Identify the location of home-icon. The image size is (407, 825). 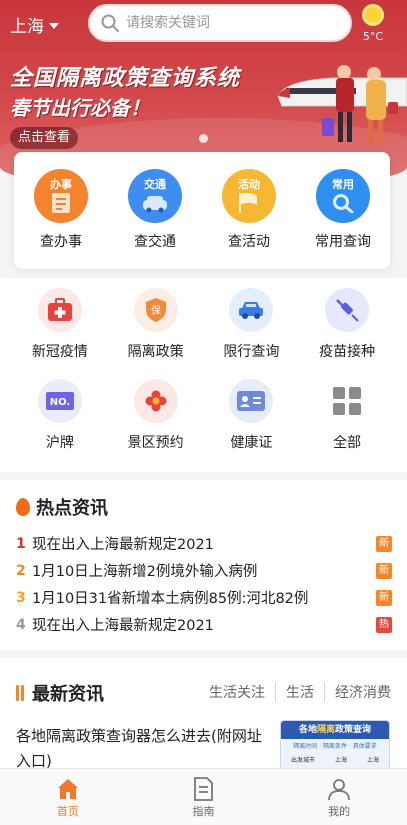
(68, 789).